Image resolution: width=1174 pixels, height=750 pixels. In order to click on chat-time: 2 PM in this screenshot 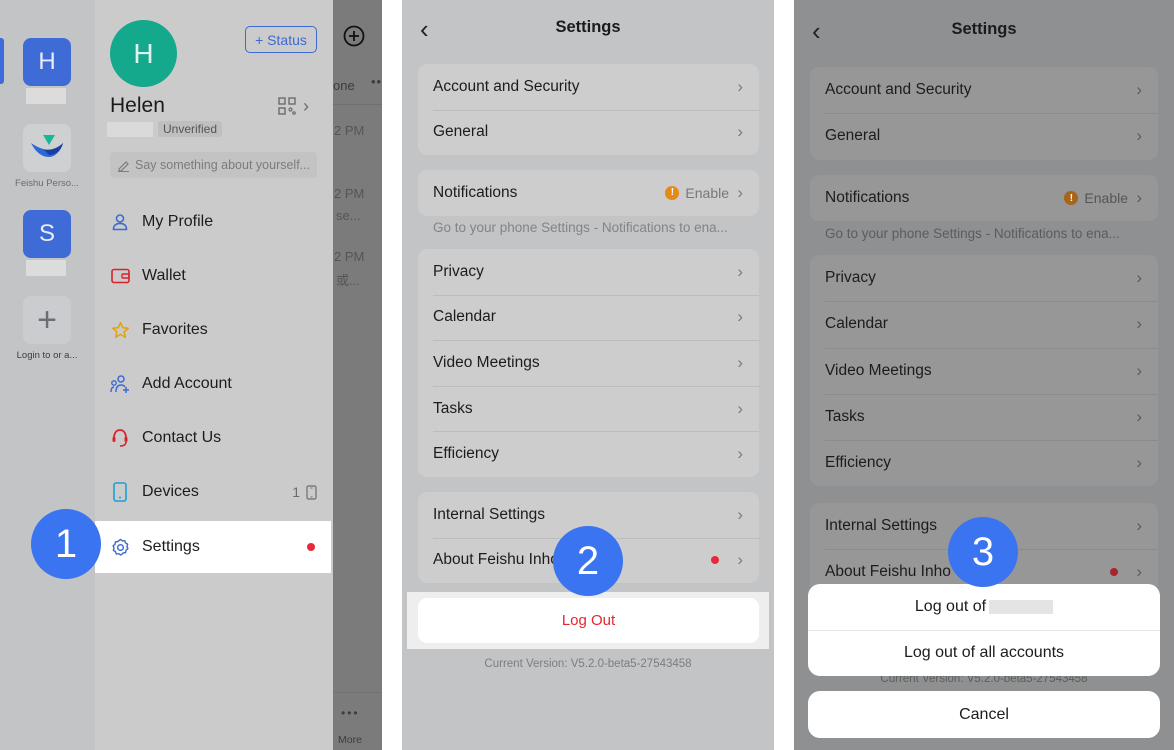, I will do `click(349, 130)`.